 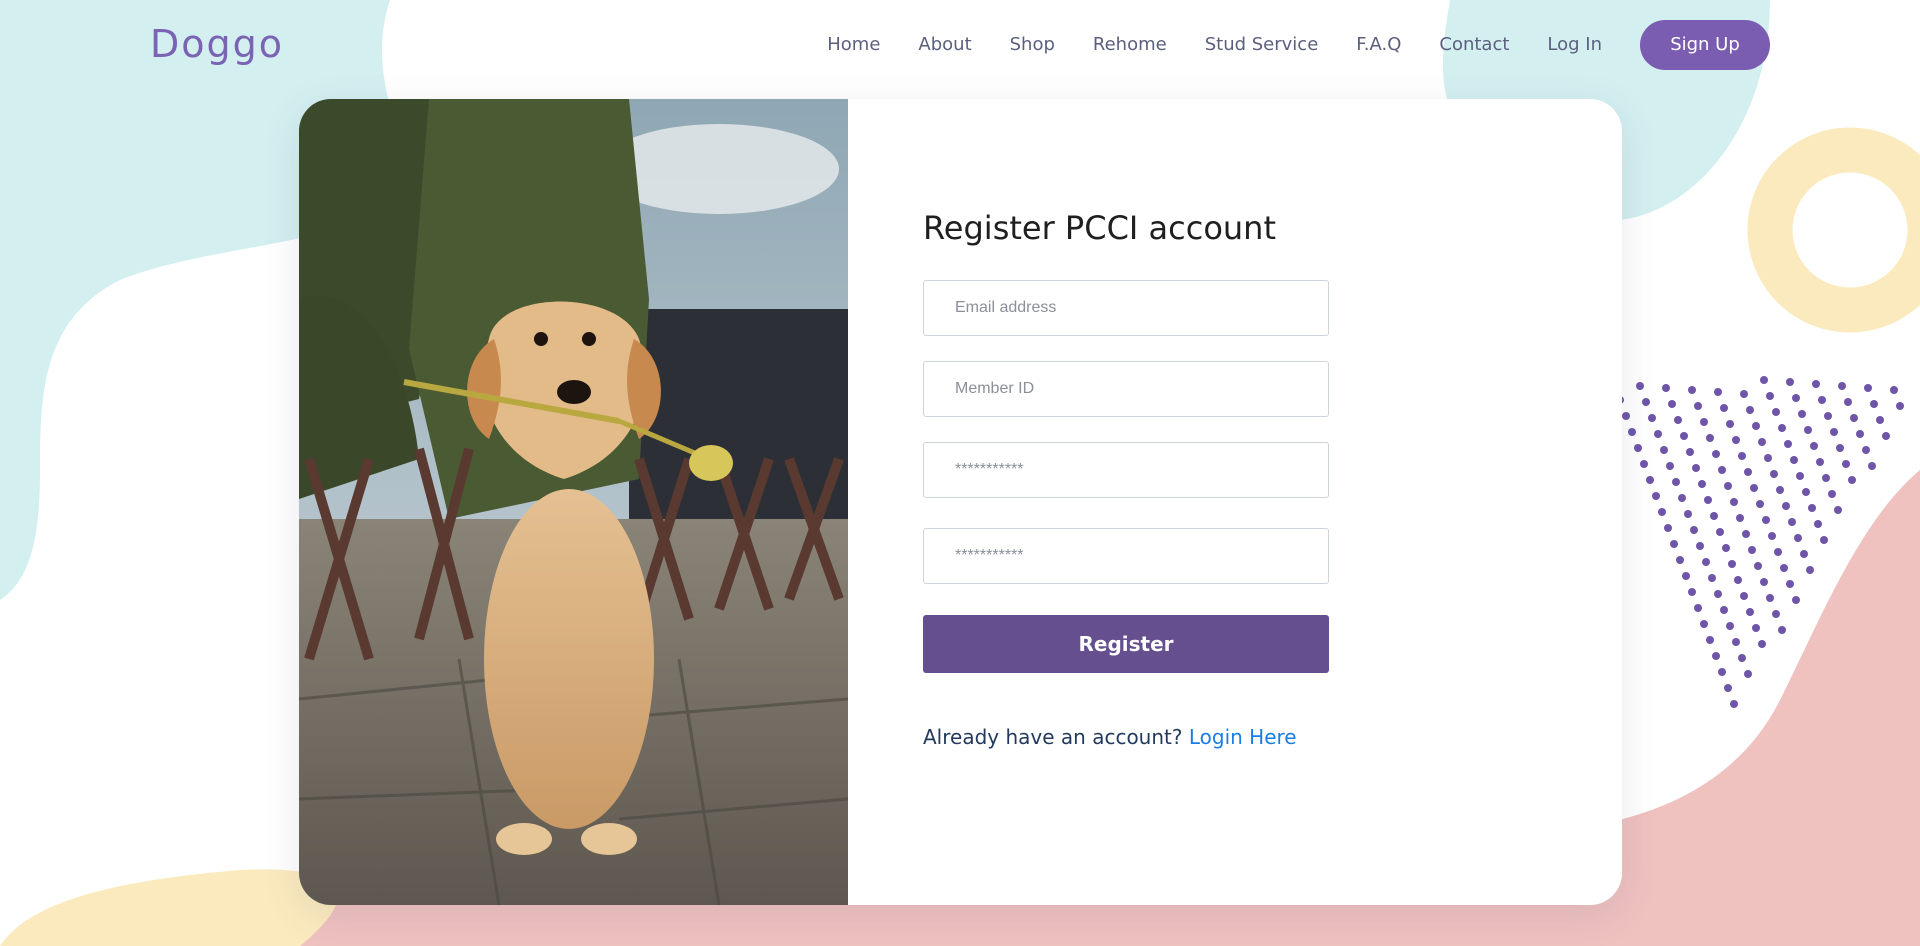 What do you see at coordinates (1099, 228) in the screenshot?
I see `form-title: Register PCCI account` at bounding box center [1099, 228].